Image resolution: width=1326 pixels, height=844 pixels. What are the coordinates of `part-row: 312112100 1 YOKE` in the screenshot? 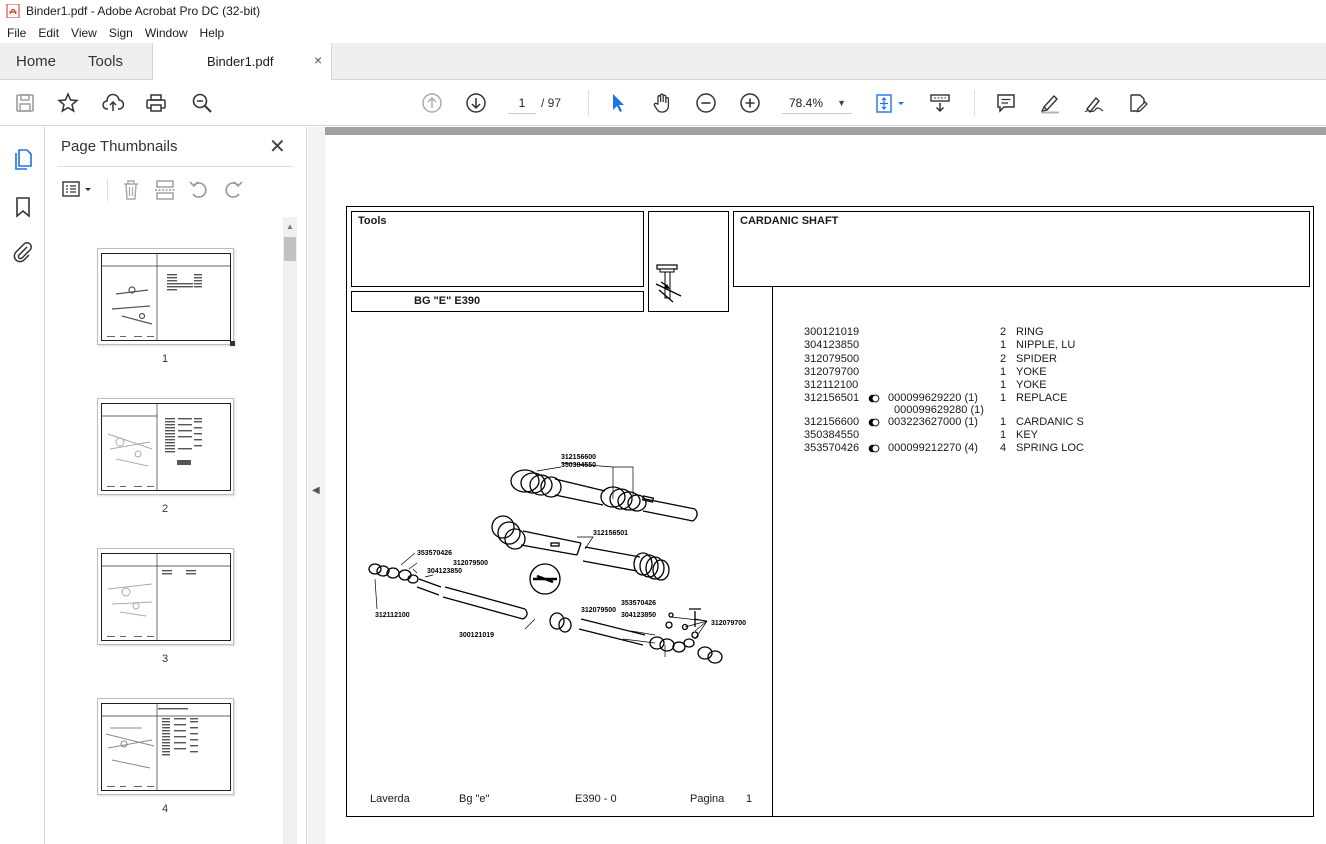 It's located at (1004, 385).